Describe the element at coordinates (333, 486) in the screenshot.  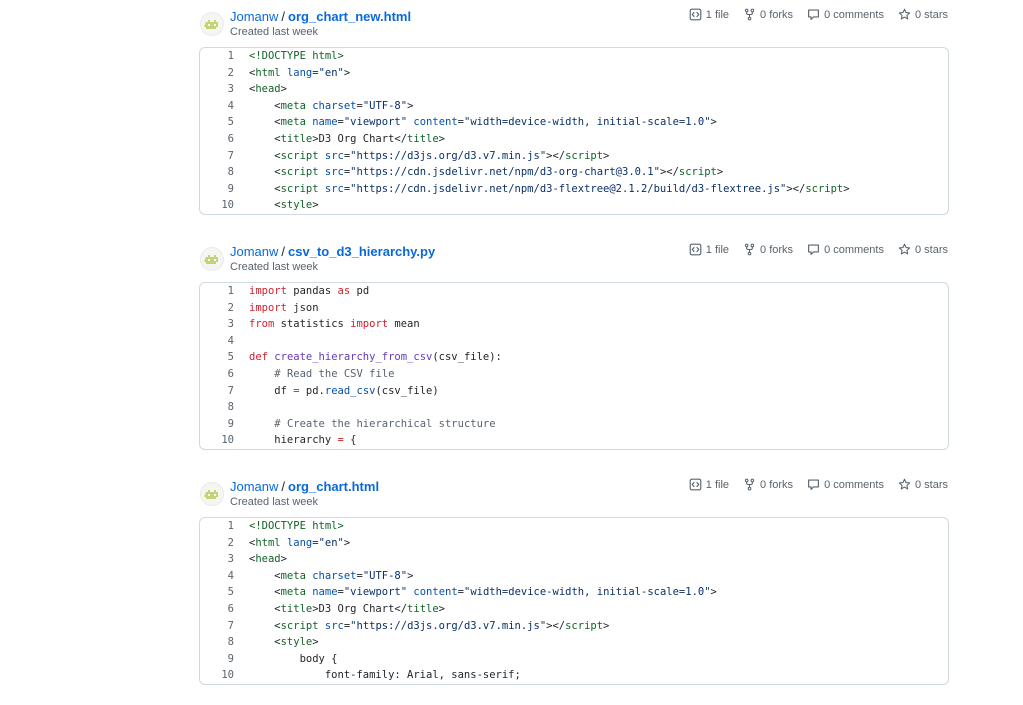
I see `gist-filename-link: org_chart.html` at that location.